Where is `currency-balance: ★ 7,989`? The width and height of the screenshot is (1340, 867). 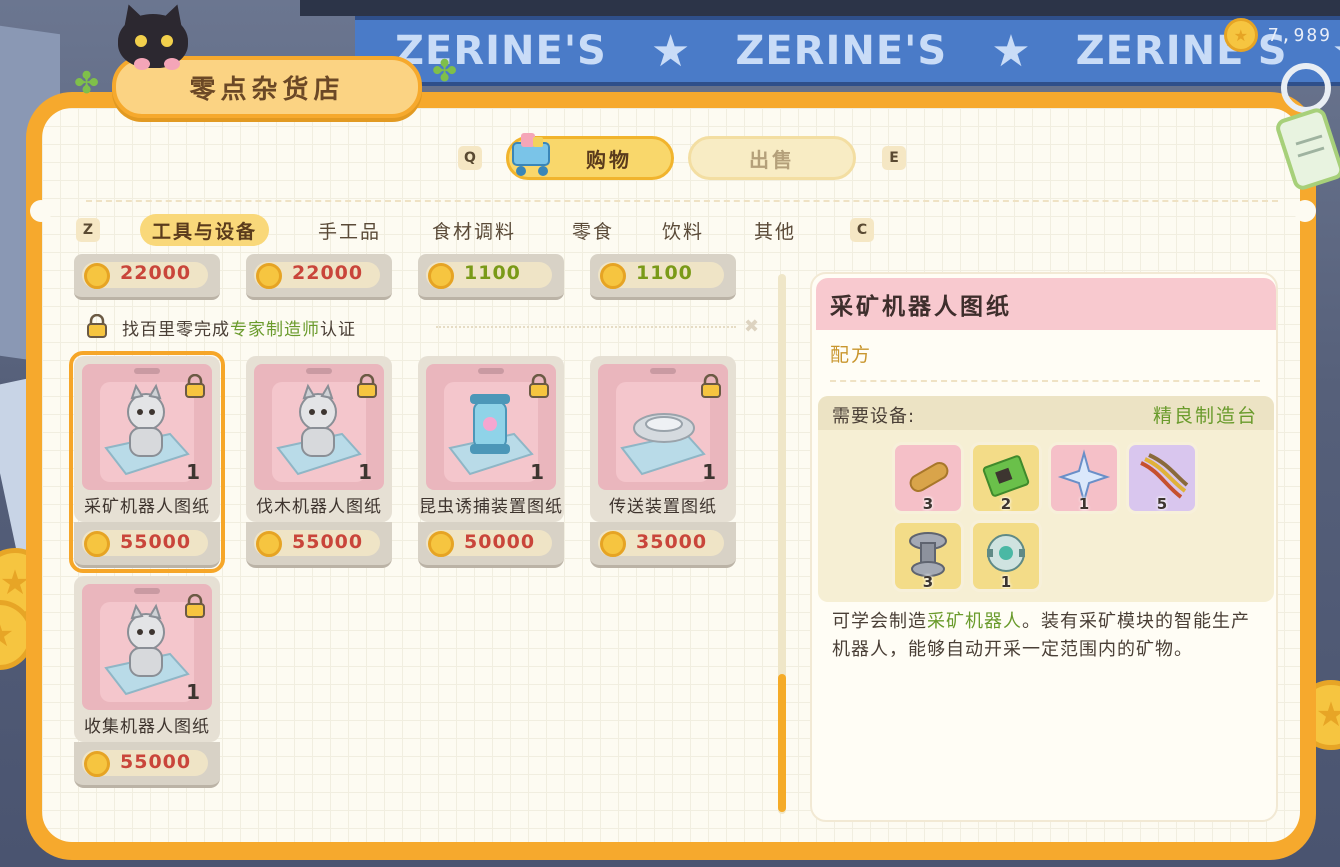 currency-balance: ★ 7,989 is located at coordinates (1277, 35).